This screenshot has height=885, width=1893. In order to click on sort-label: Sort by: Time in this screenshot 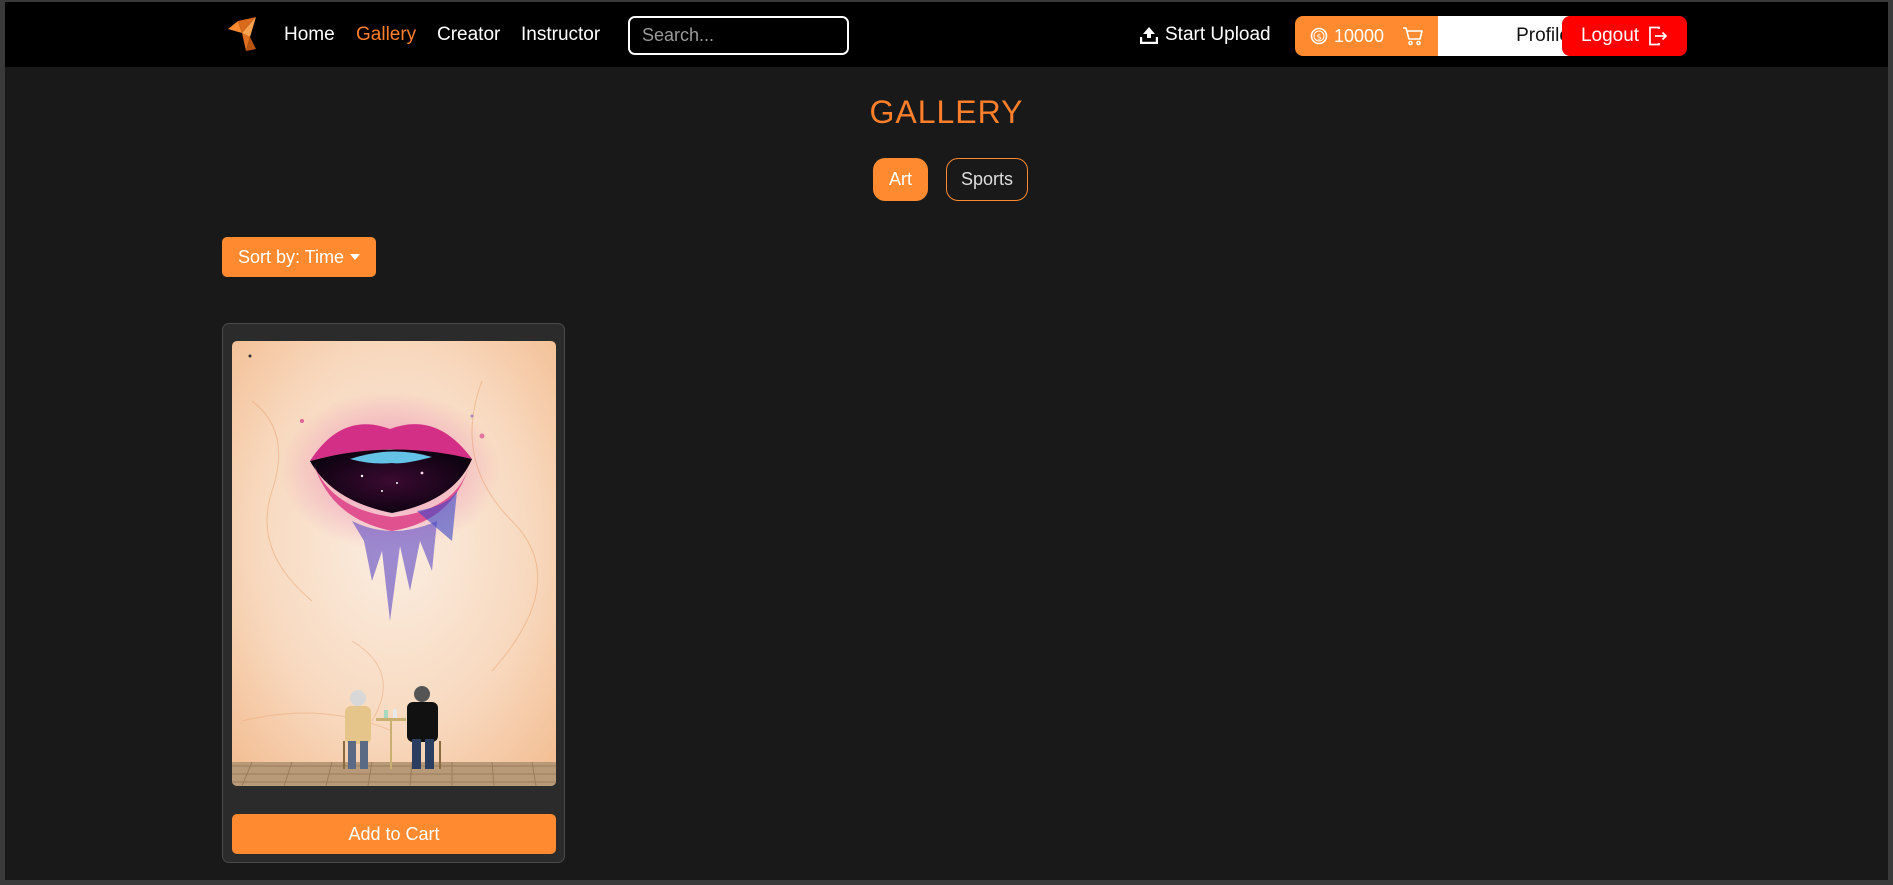, I will do `click(291, 256)`.